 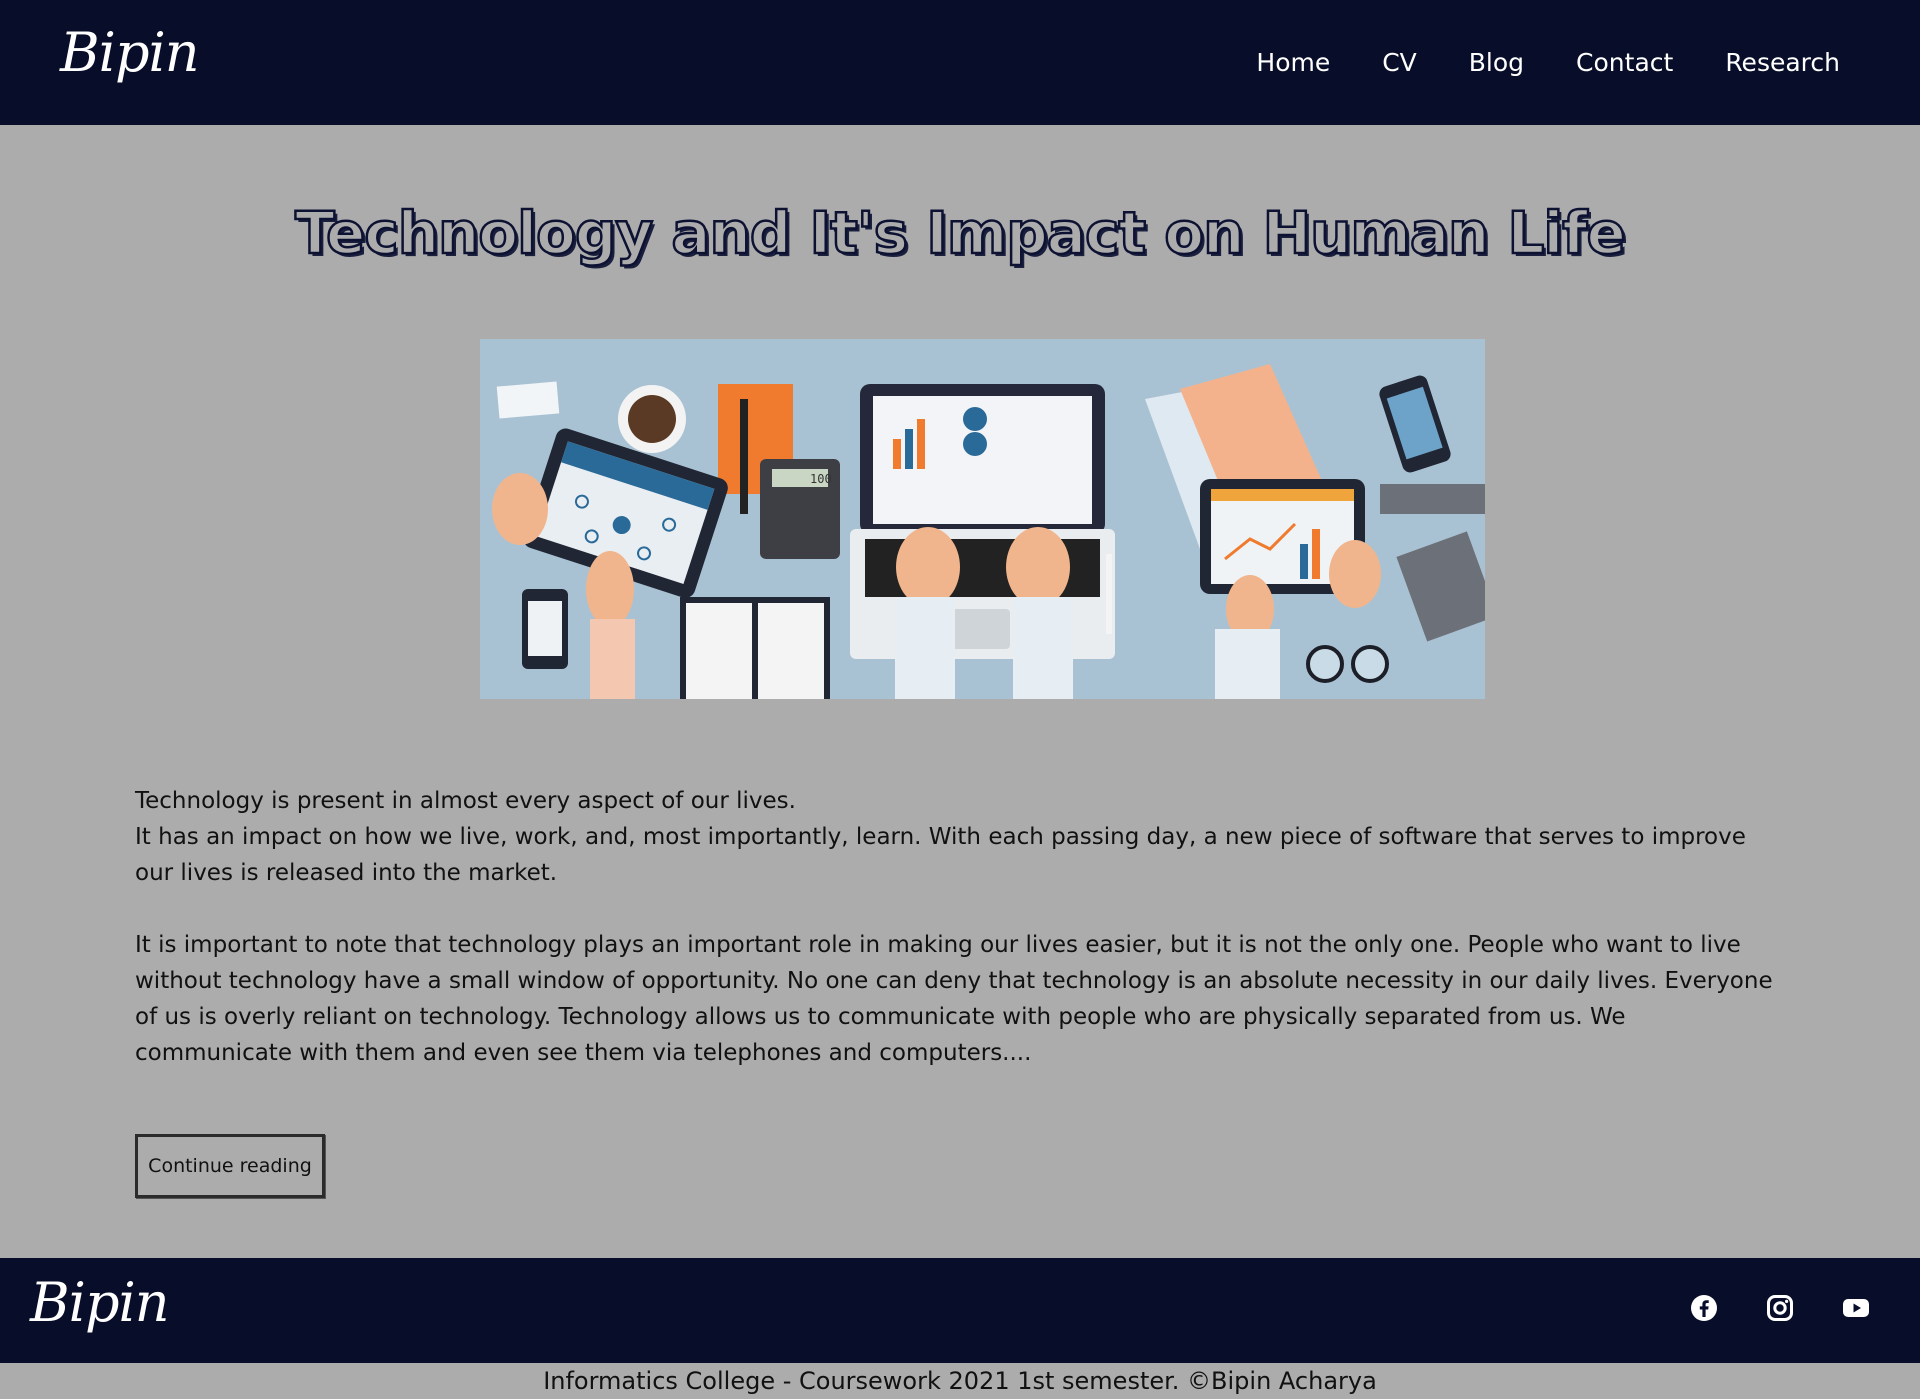 What do you see at coordinates (100, 1303) in the screenshot?
I see `footer-logo: Bipin` at bounding box center [100, 1303].